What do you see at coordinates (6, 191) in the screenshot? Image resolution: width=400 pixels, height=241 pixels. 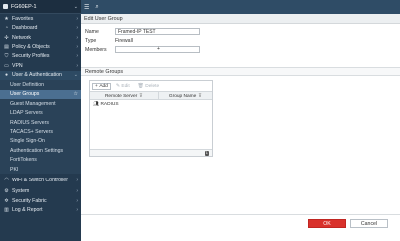 I see `gear-icon: ⚙` at bounding box center [6, 191].